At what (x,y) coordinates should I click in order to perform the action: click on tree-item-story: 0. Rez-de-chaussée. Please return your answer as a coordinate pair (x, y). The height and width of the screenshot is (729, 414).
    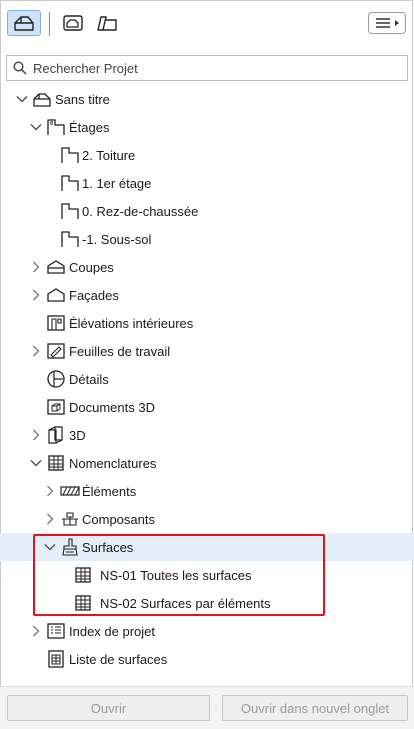
    Looking at the image, I should click on (207, 211).